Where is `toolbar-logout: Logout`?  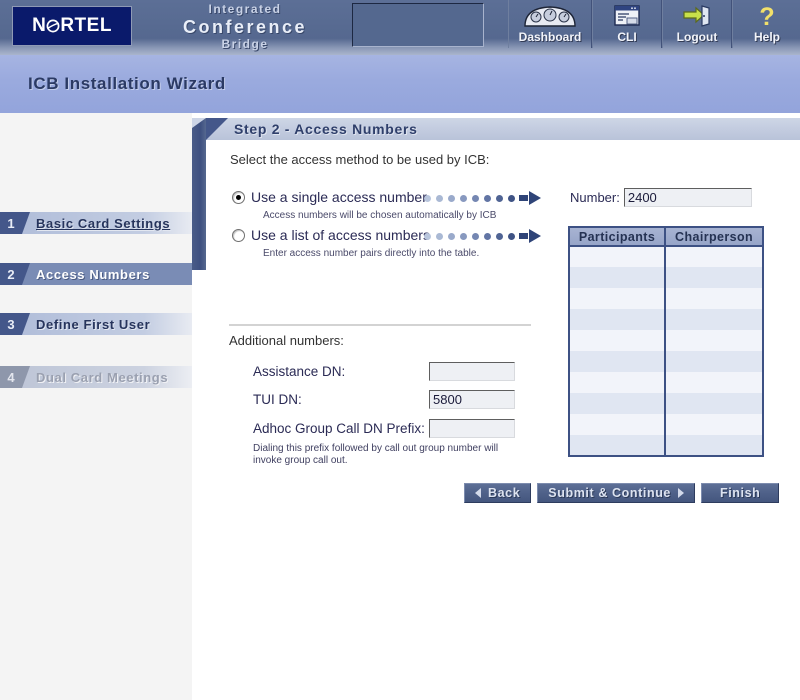 toolbar-logout: Logout is located at coordinates (697, 24).